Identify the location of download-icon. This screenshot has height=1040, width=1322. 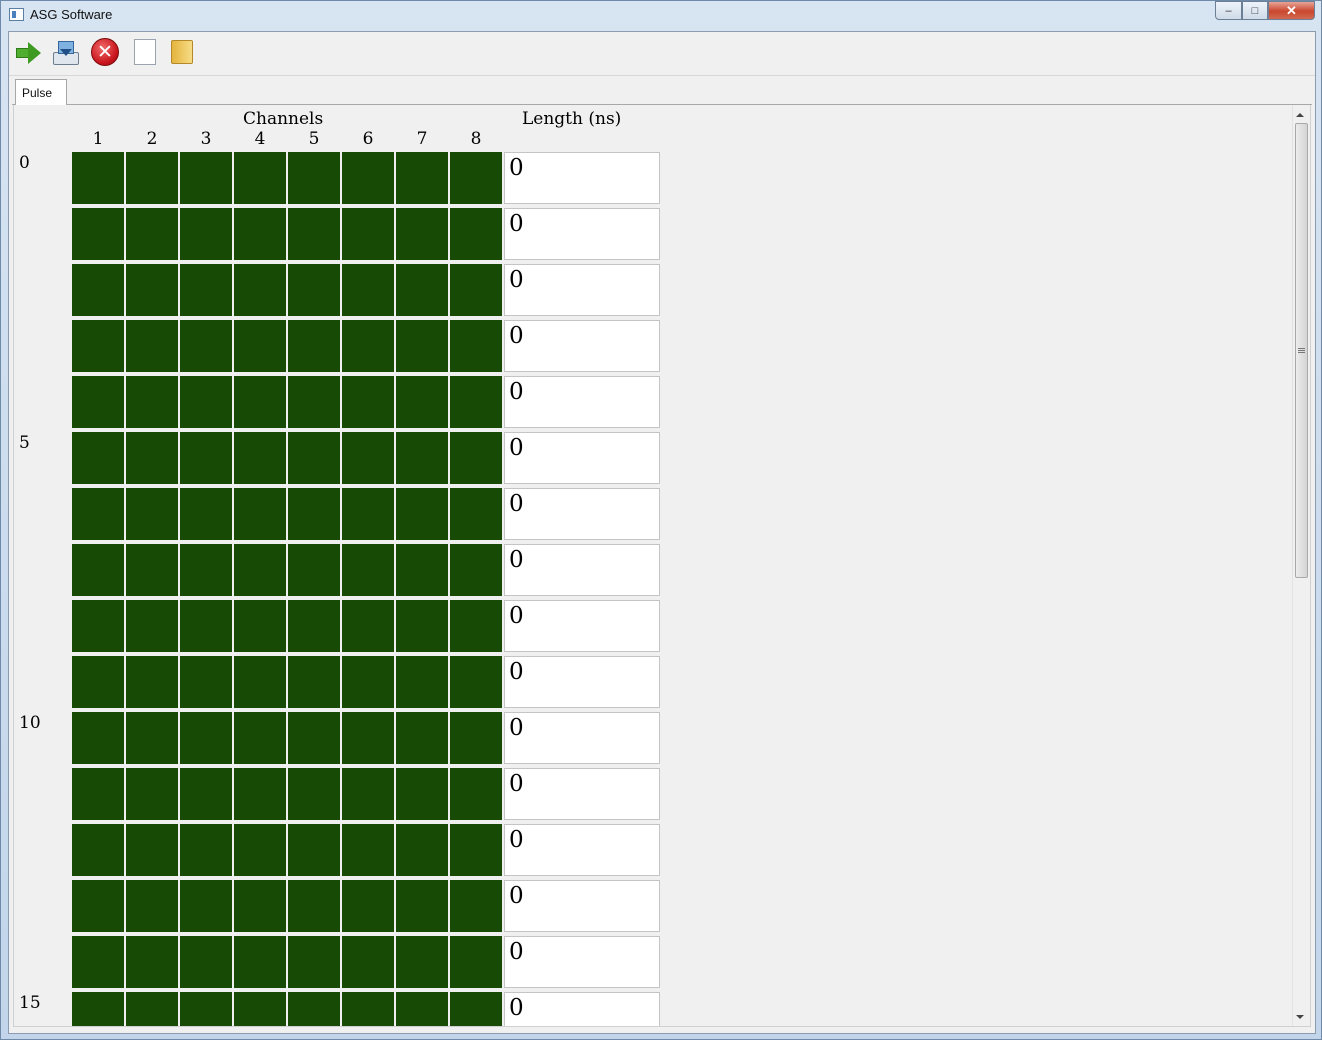
(66, 52).